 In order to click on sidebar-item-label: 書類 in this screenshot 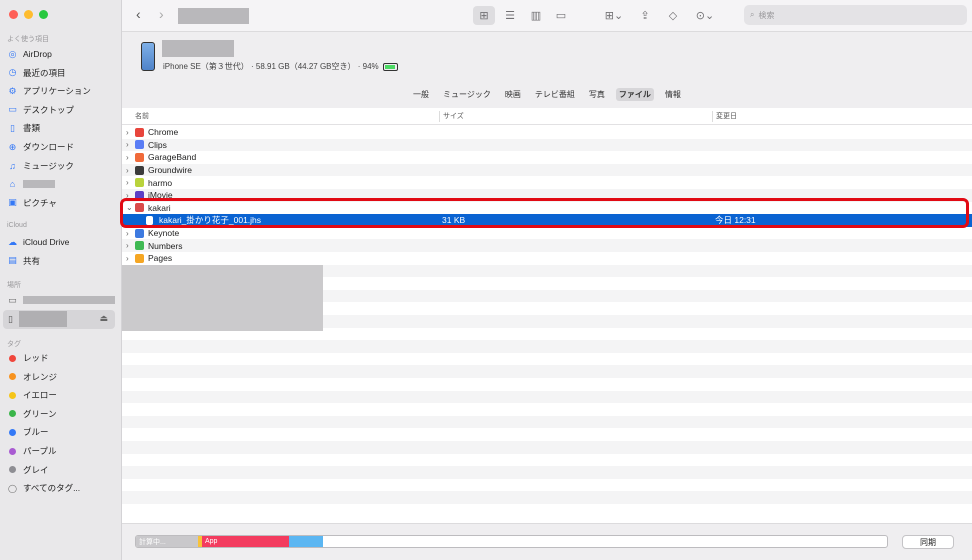, I will do `click(32, 128)`.